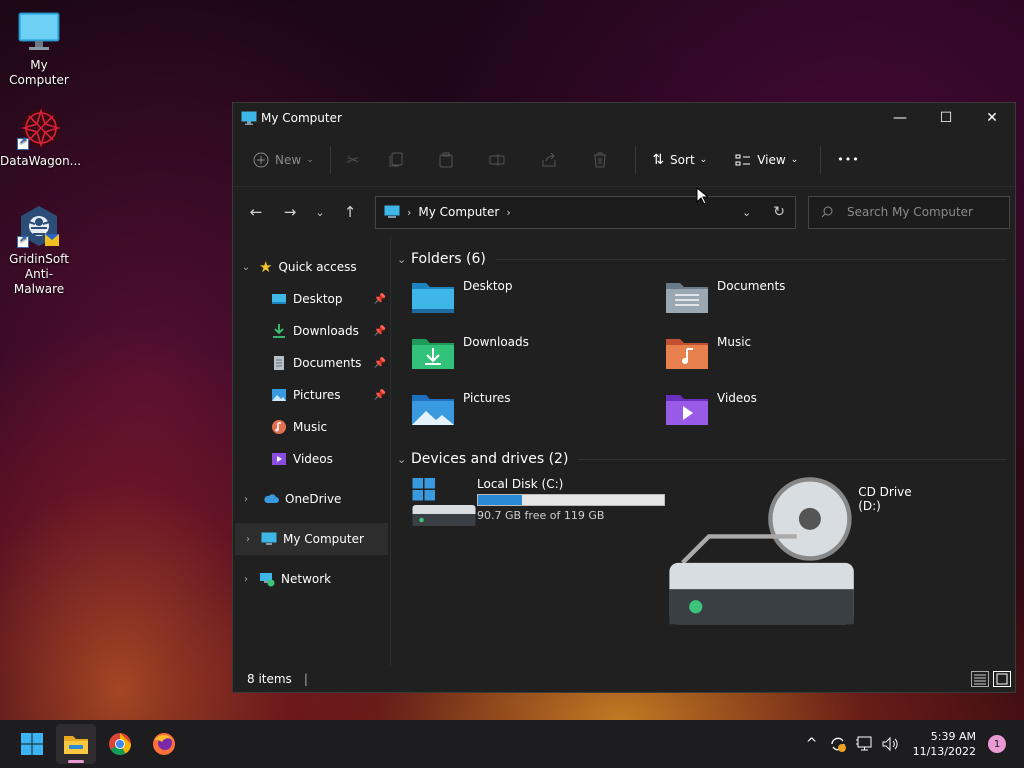 This screenshot has height=768, width=1024. What do you see at coordinates (743, 159) in the screenshot?
I see `view-list-icon` at bounding box center [743, 159].